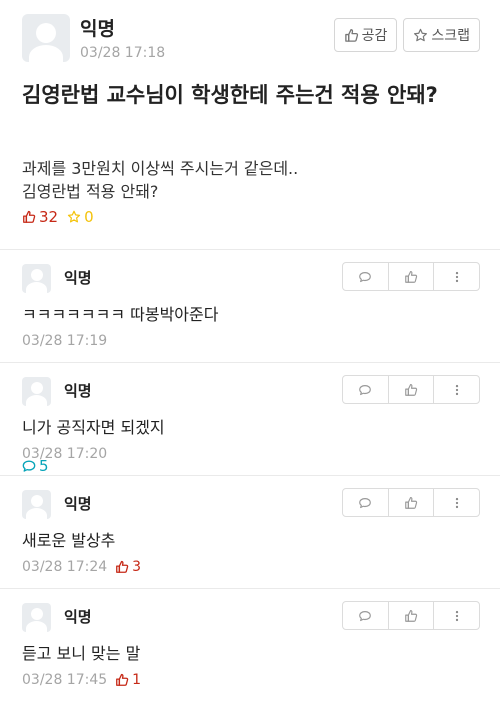 The height and width of the screenshot is (706, 500). I want to click on comment-like-count-value: 1, so click(137, 680).